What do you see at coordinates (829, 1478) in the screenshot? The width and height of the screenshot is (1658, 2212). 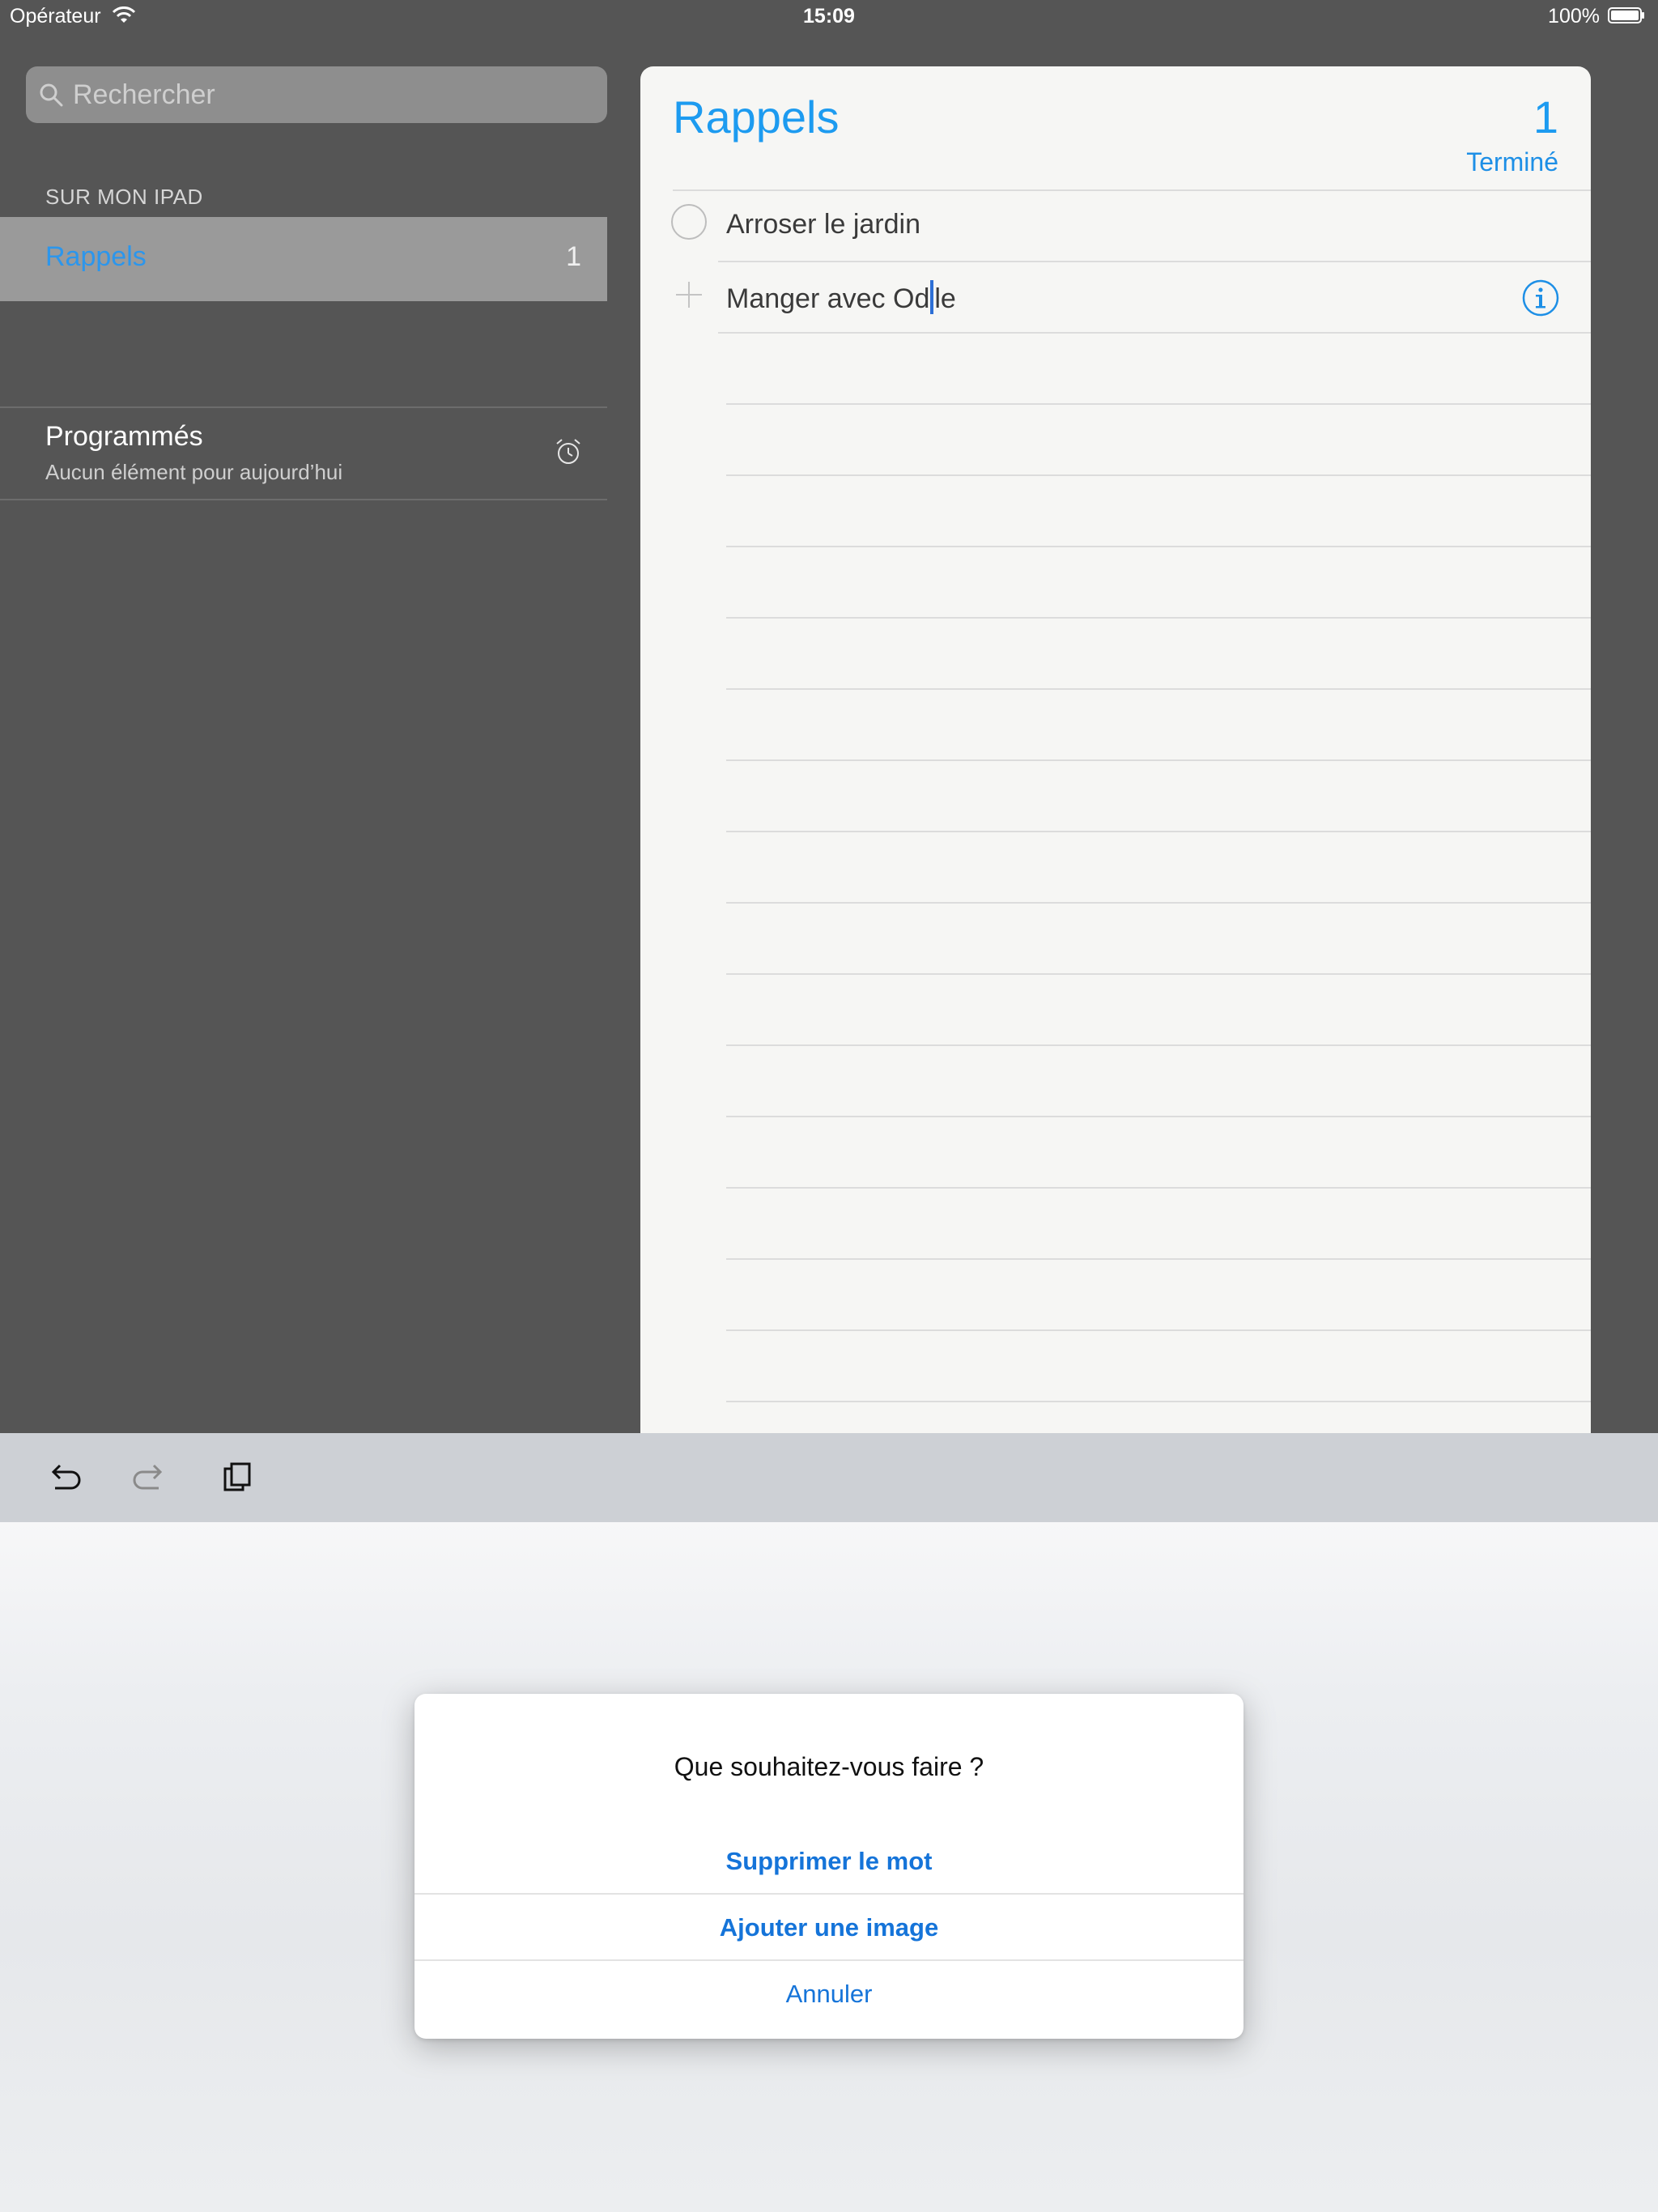 I see `shortcut-toolbar` at bounding box center [829, 1478].